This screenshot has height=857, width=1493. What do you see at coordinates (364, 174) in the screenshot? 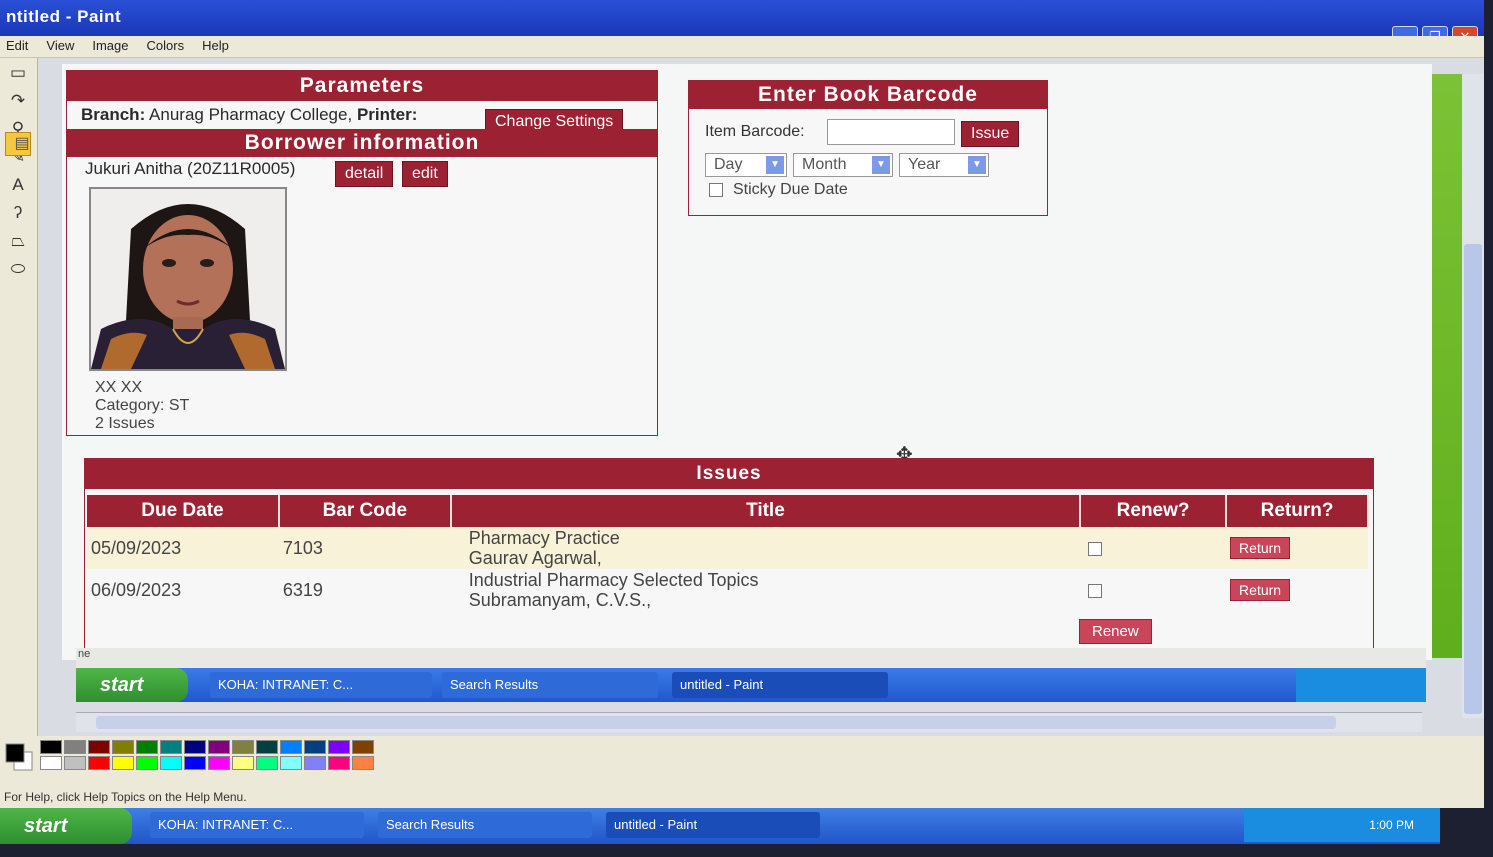
I see `detail-button: detail` at bounding box center [364, 174].